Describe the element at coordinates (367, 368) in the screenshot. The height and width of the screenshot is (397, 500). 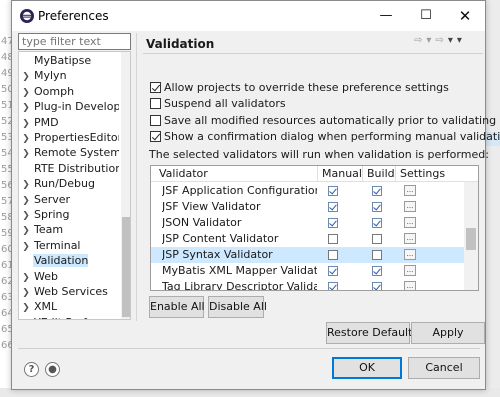
I see `ok-button: OK` at that location.